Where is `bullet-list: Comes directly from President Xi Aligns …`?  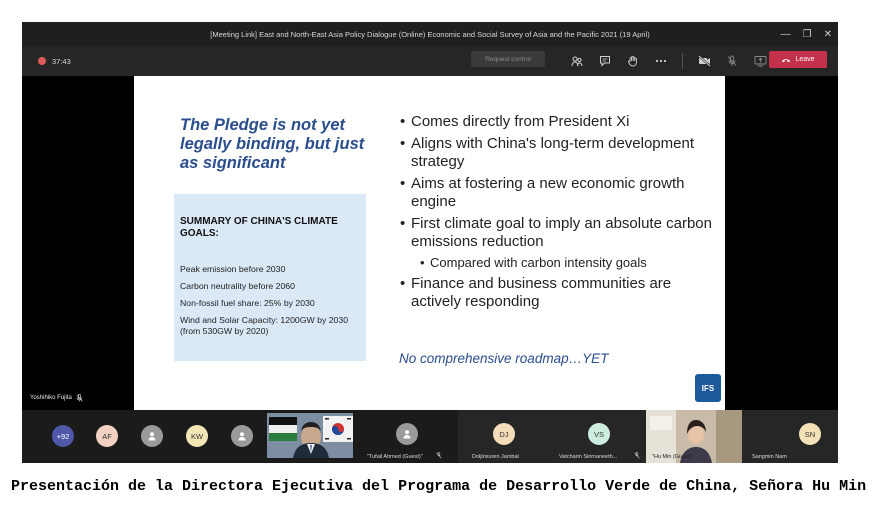
bullet-list: Comes directly from President Xi Aligns … is located at coordinates (560, 214).